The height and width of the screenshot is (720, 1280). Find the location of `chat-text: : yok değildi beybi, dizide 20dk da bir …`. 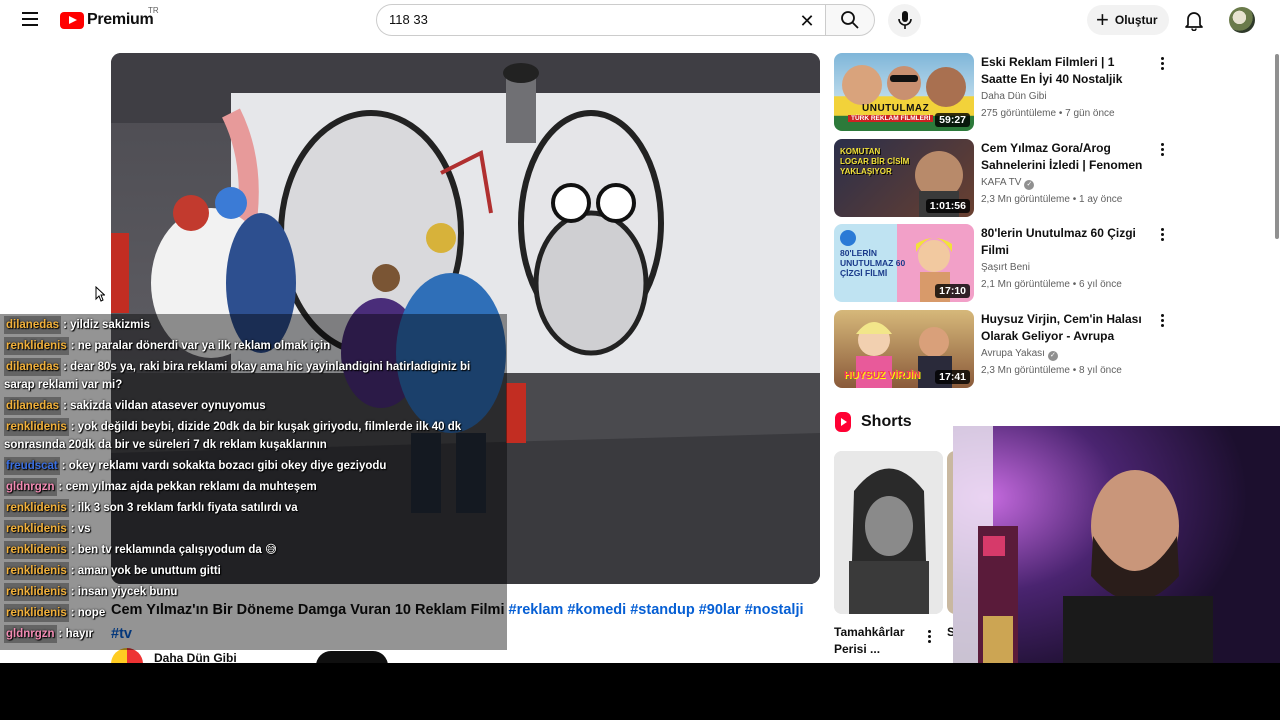

chat-text: : yok değildi beybi, dizide 20dk da bir … is located at coordinates (233, 436).